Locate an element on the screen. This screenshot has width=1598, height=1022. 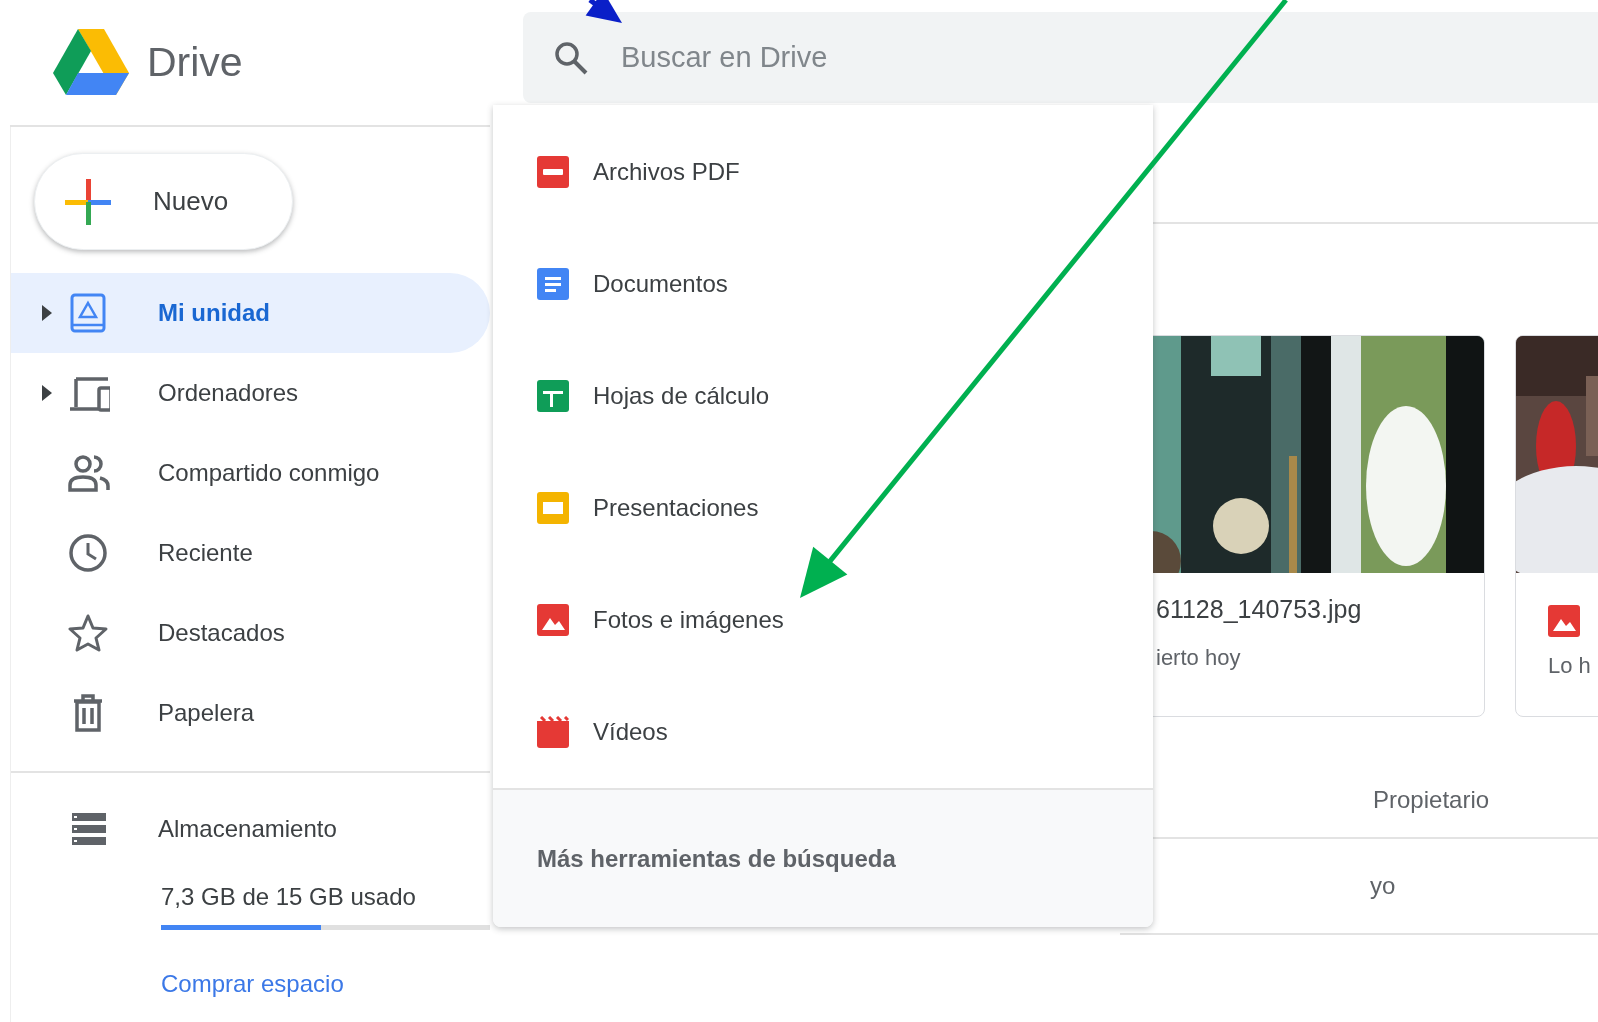
column-header: Propietario is located at coordinates (1431, 799).